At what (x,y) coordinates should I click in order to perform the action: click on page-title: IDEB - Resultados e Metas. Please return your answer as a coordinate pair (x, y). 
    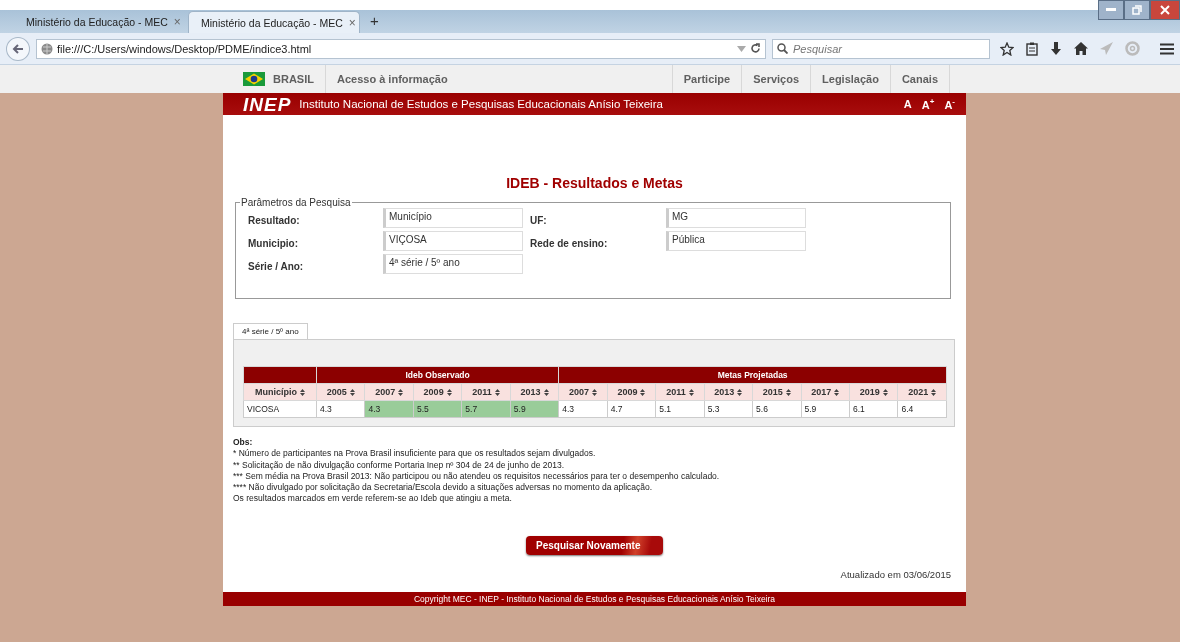
    Looking at the image, I should click on (594, 184).